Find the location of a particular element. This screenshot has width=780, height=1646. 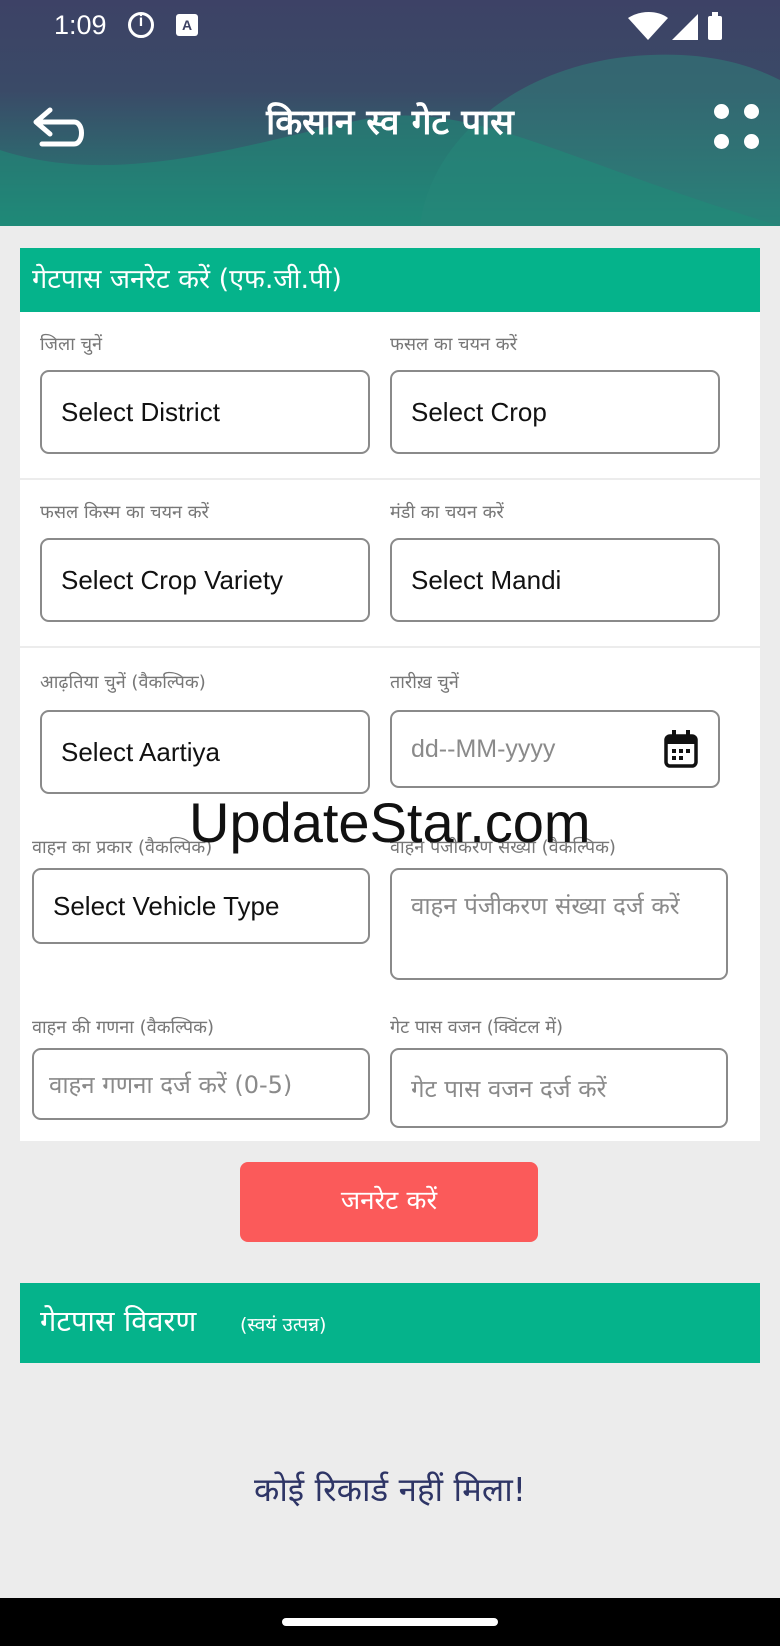

district-select: Select District is located at coordinates (205, 412).